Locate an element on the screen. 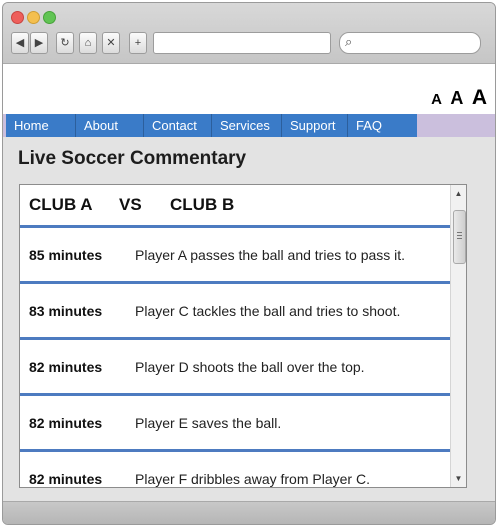 This screenshot has height=527, width=500. nav-item-support: Support is located at coordinates (315, 125).